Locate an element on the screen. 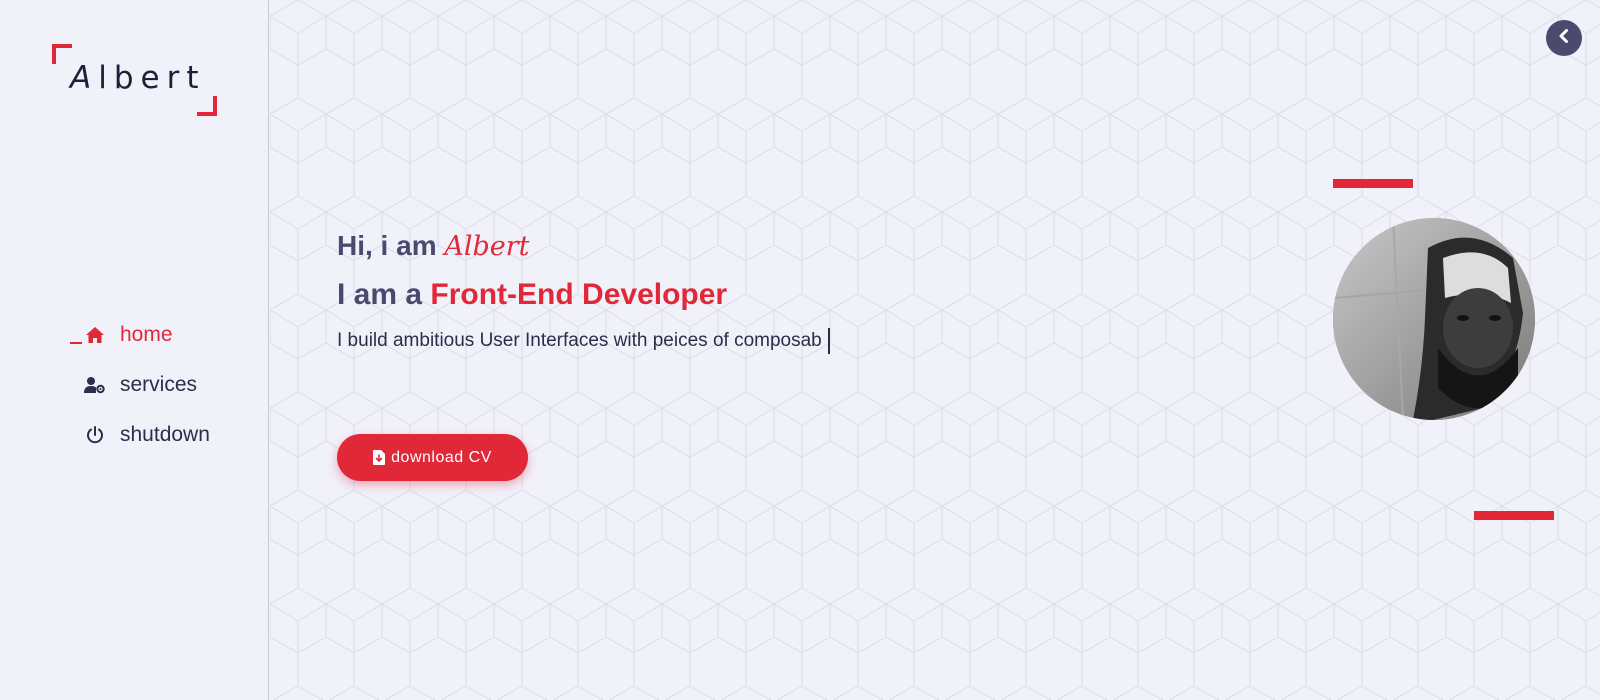 The height and width of the screenshot is (700, 1600). nav-item-label: home is located at coordinates (146, 334).